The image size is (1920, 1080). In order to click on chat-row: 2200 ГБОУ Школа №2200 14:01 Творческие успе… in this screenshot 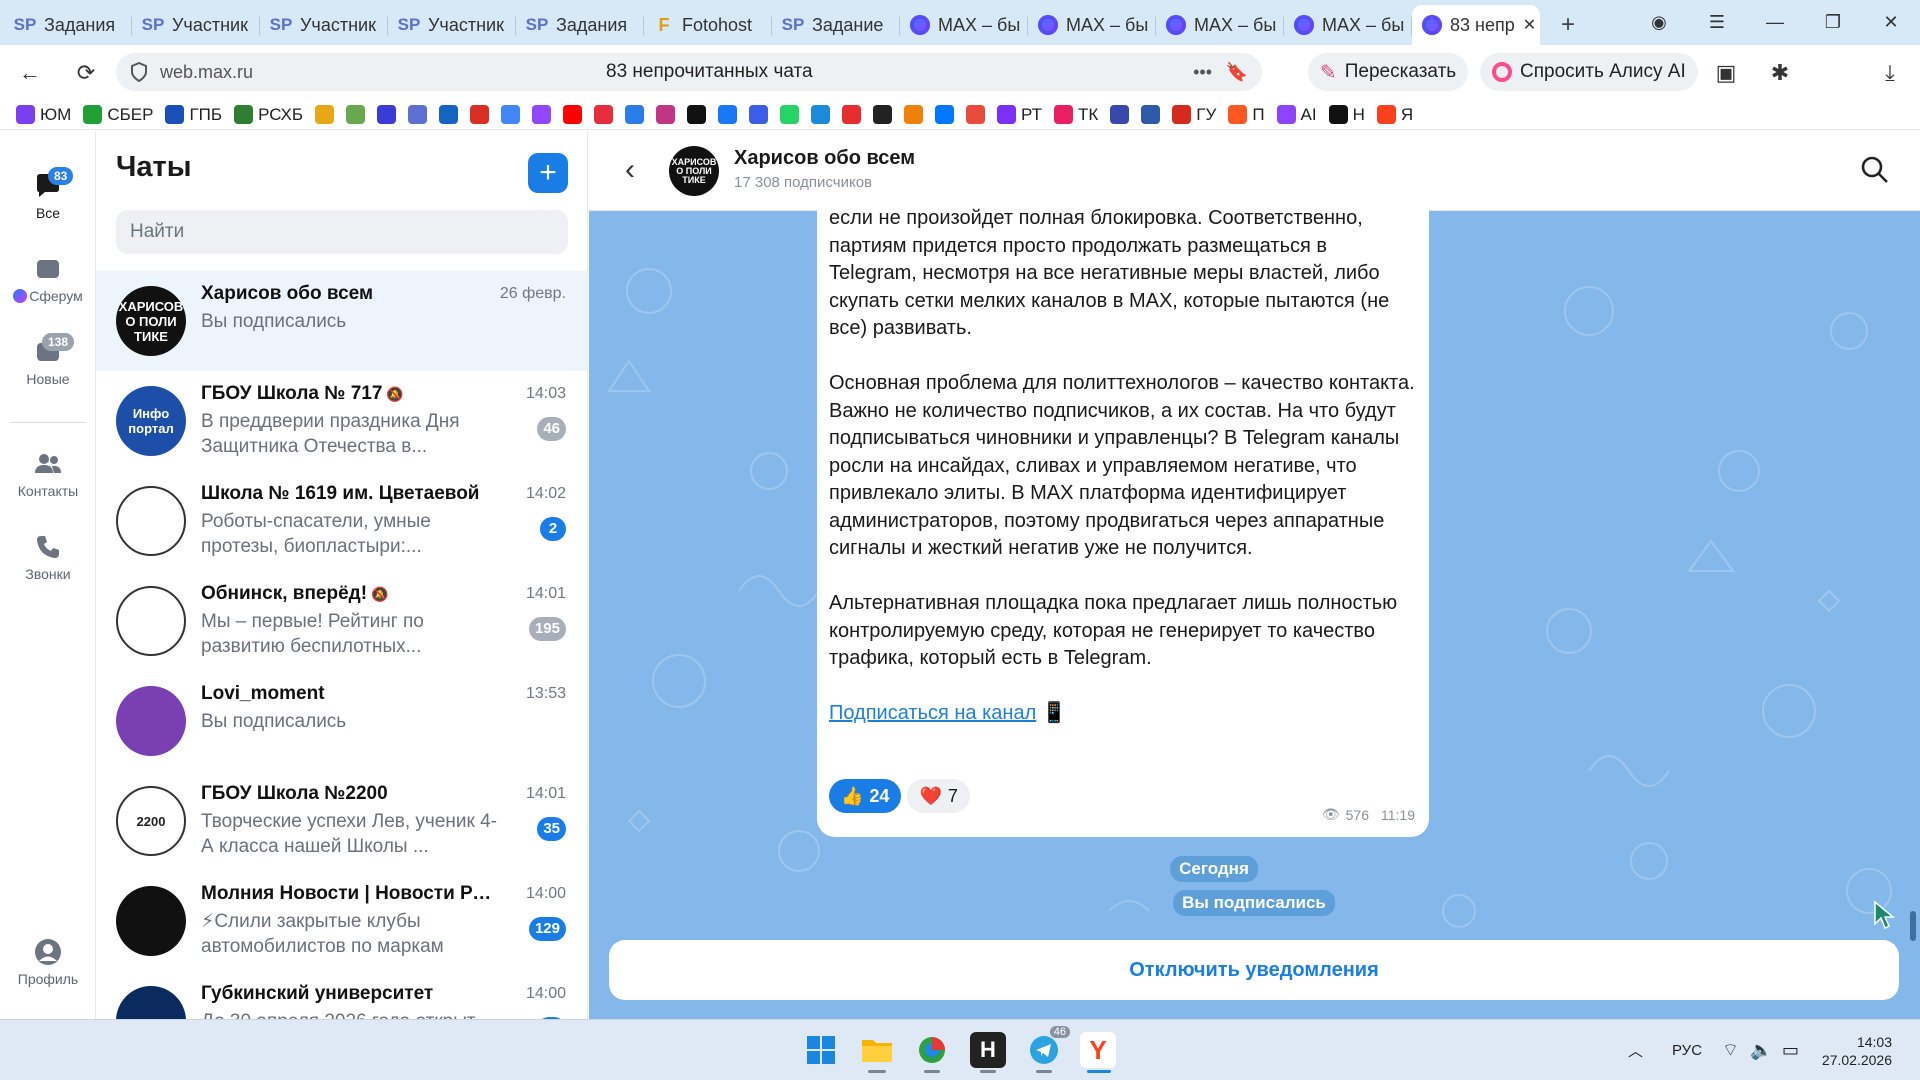, I will do `click(341, 821)`.